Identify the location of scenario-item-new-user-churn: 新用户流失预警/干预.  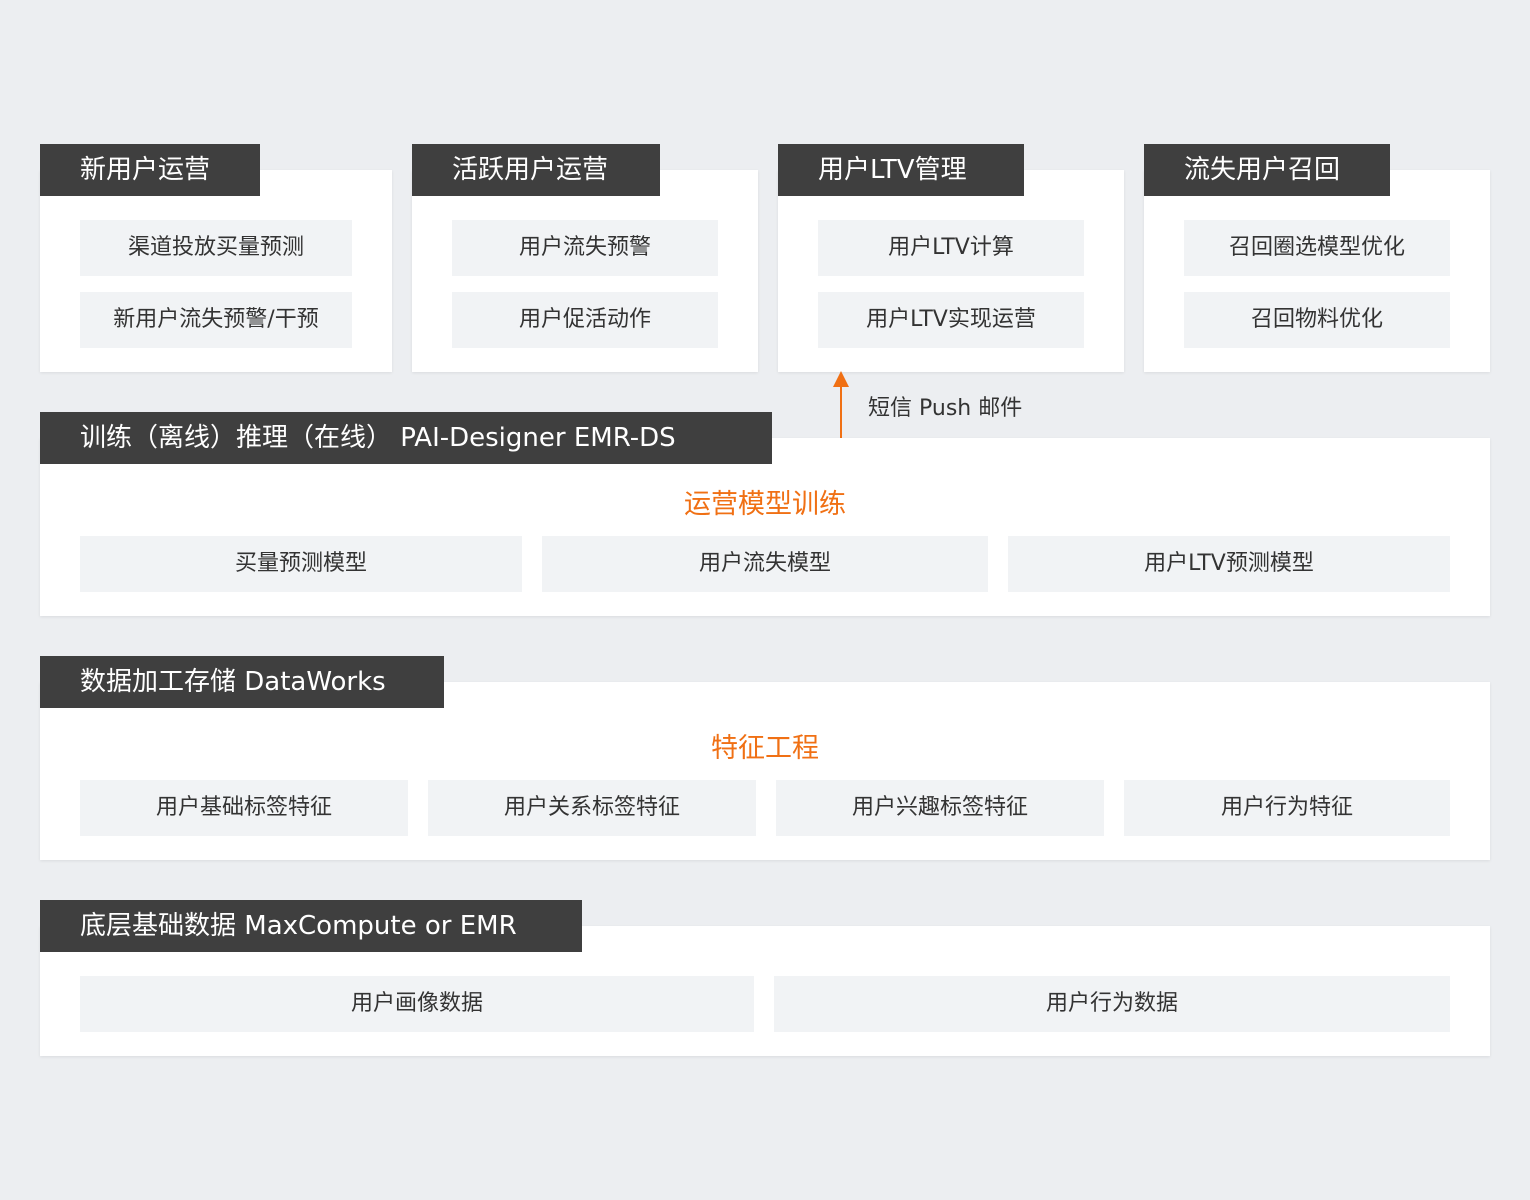
(216, 320).